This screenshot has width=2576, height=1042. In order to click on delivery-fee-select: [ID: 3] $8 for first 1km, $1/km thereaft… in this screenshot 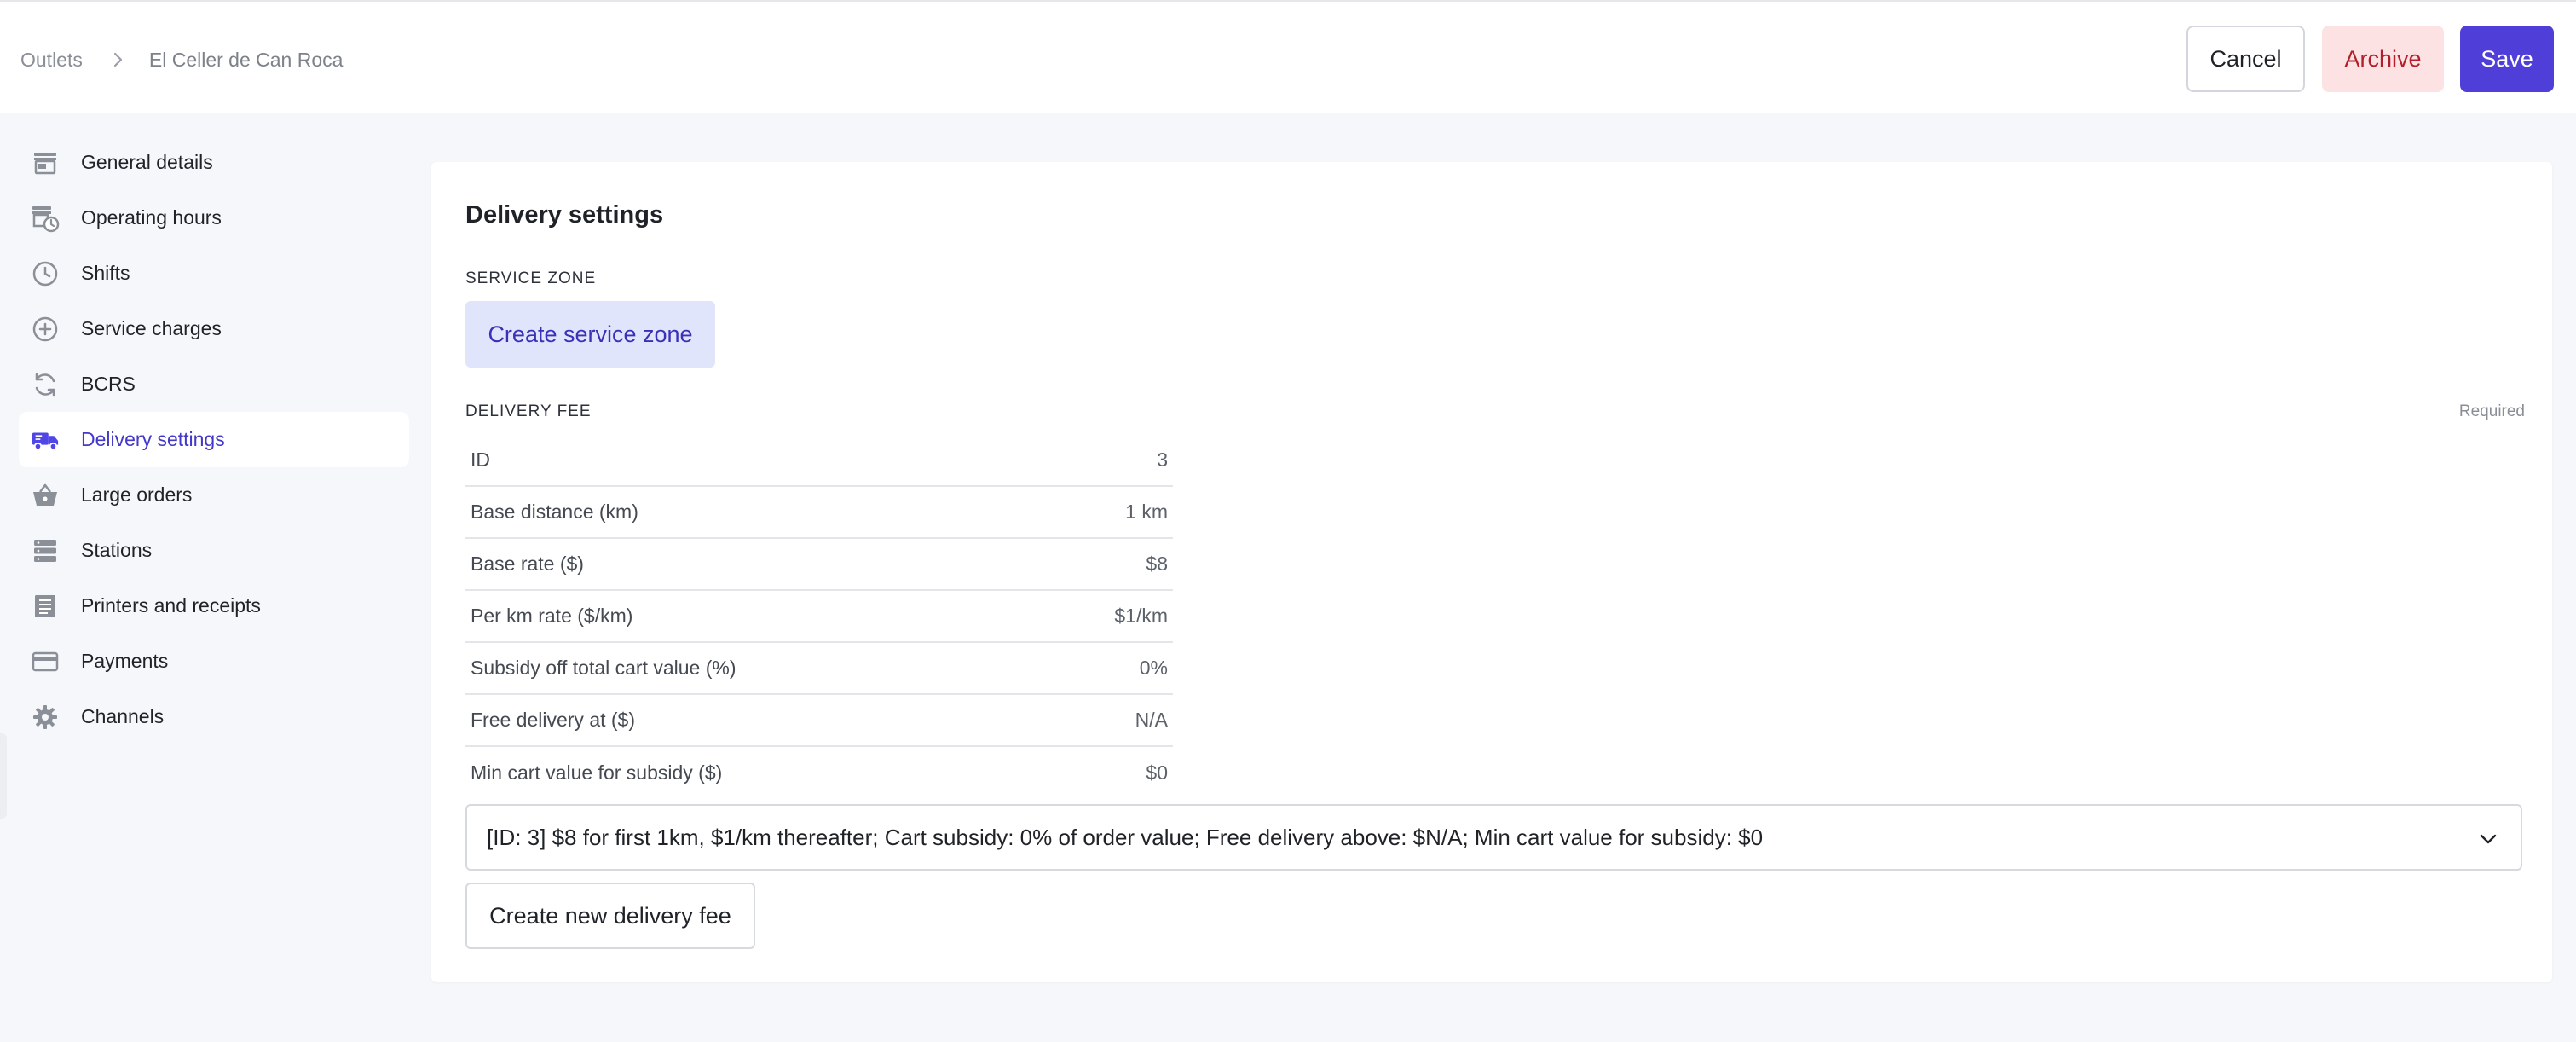, I will do `click(1493, 837)`.